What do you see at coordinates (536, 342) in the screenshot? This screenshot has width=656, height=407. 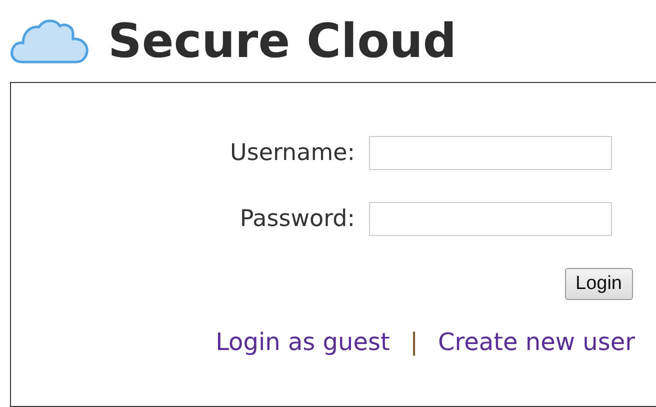 I see `link: Create new user` at bounding box center [536, 342].